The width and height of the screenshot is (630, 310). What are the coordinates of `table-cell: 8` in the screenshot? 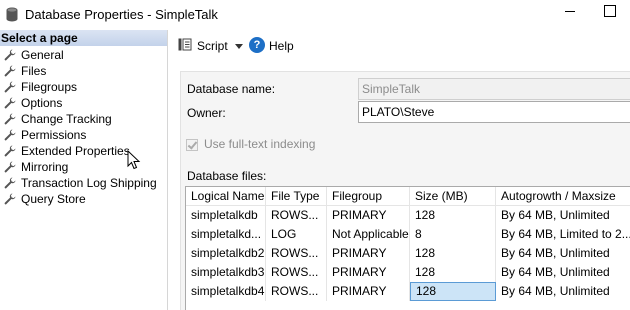 It's located at (453, 234).